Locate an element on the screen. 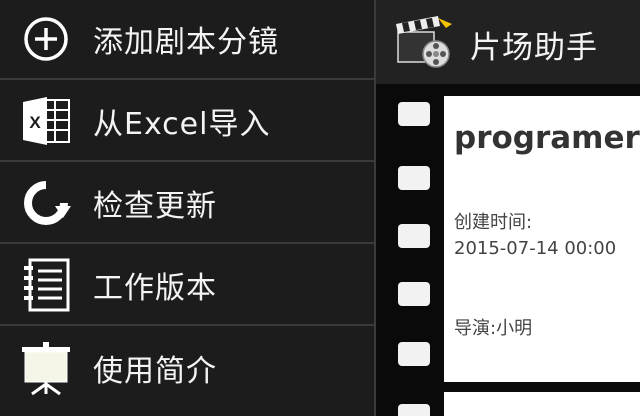 The height and width of the screenshot is (416, 640). presentation-board-icon is located at coordinates (46, 368).